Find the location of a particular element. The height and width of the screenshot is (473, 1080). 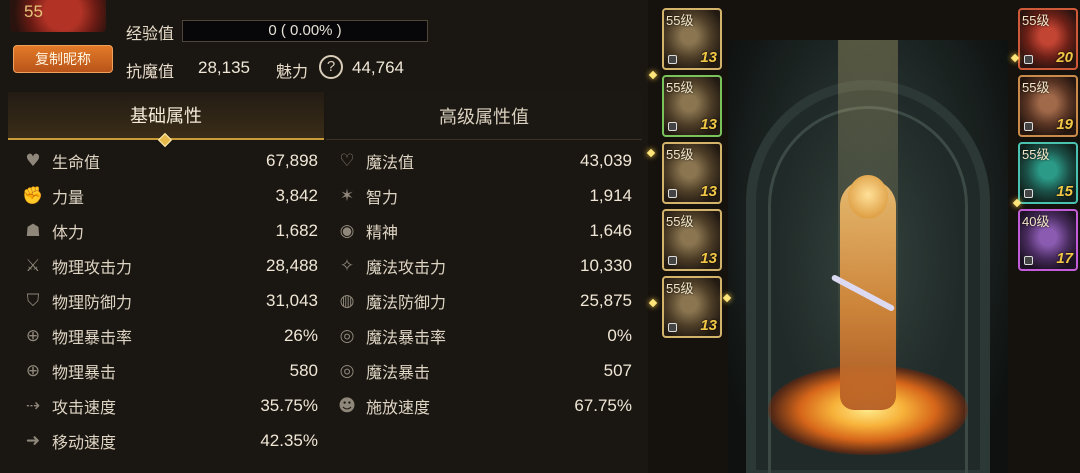

tab-advanced-attributes: 高级属性值 is located at coordinates (484, 116).